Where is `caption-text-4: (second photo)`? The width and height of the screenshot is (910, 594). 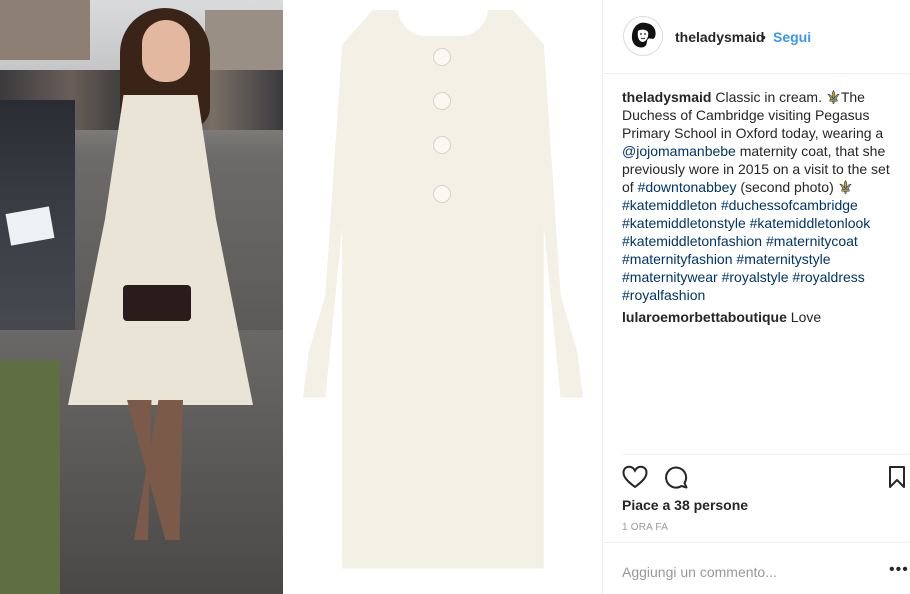
caption-text-4: (second photo) is located at coordinates (787, 187).